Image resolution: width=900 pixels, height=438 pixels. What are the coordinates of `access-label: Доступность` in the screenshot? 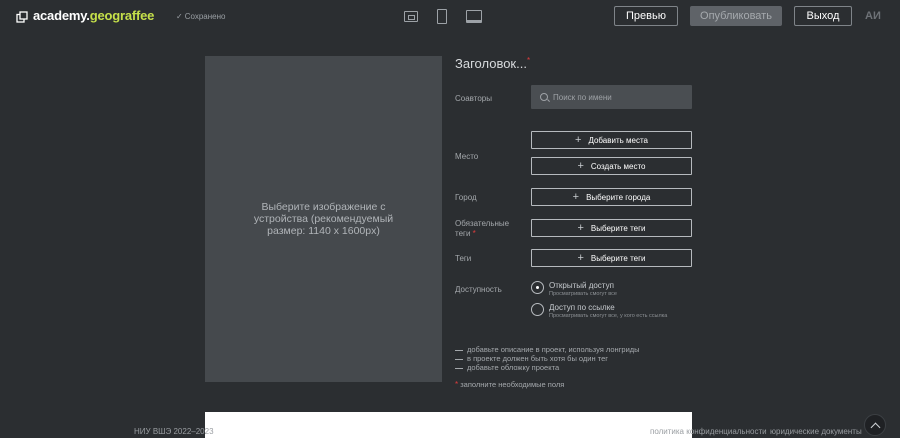 It's located at (478, 289).